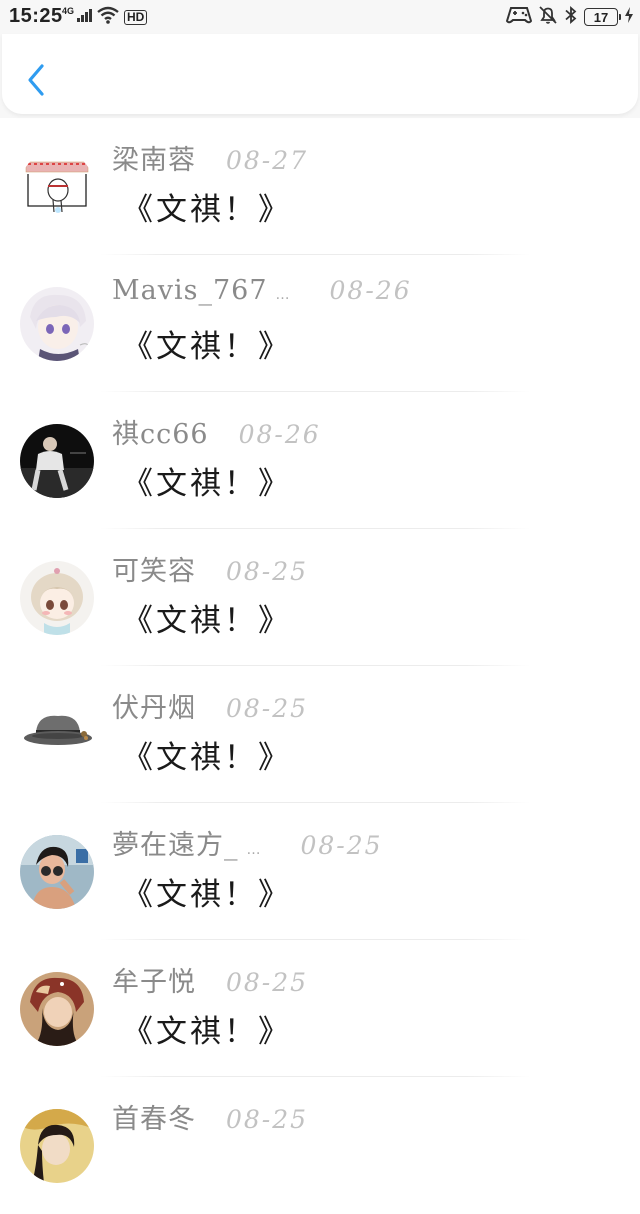 The image size is (640, 1214). Describe the element at coordinates (36, 16) in the screenshot. I see `status-time: 15:25` at that location.